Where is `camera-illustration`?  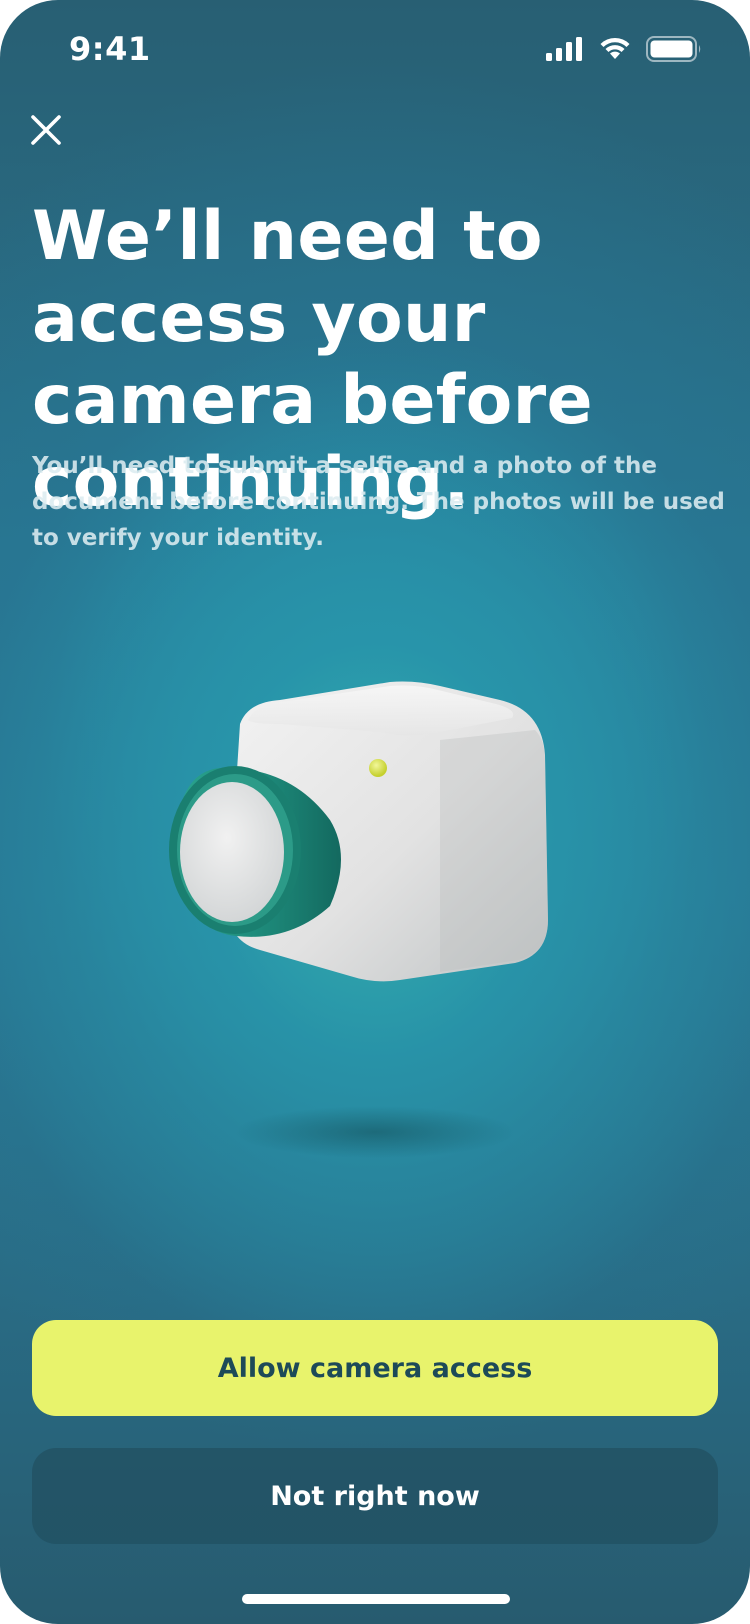
camera-illustration is located at coordinates (358, 919).